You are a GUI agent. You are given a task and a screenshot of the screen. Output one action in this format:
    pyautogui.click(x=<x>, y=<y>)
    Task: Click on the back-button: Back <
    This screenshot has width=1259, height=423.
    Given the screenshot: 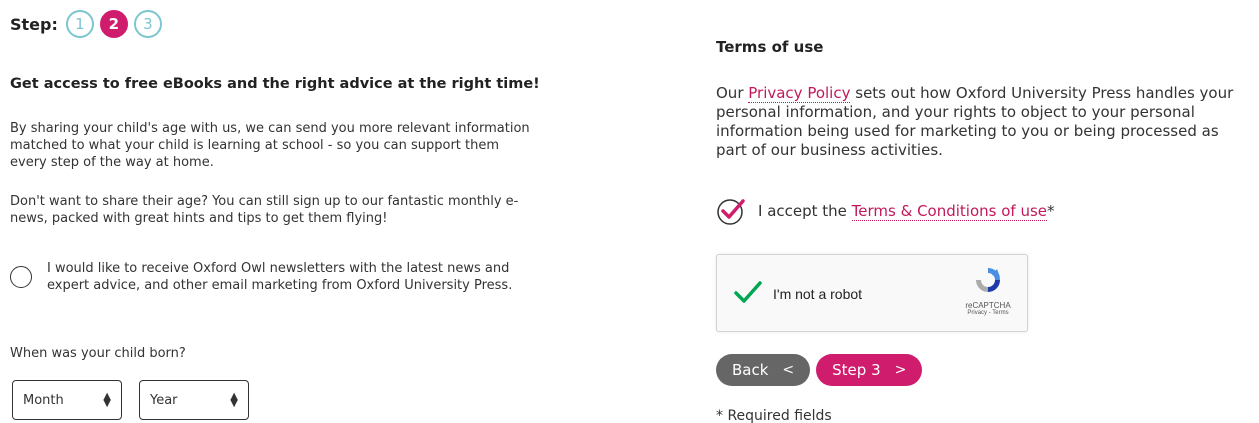 What is the action you would take?
    pyautogui.click(x=763, y=370)
    